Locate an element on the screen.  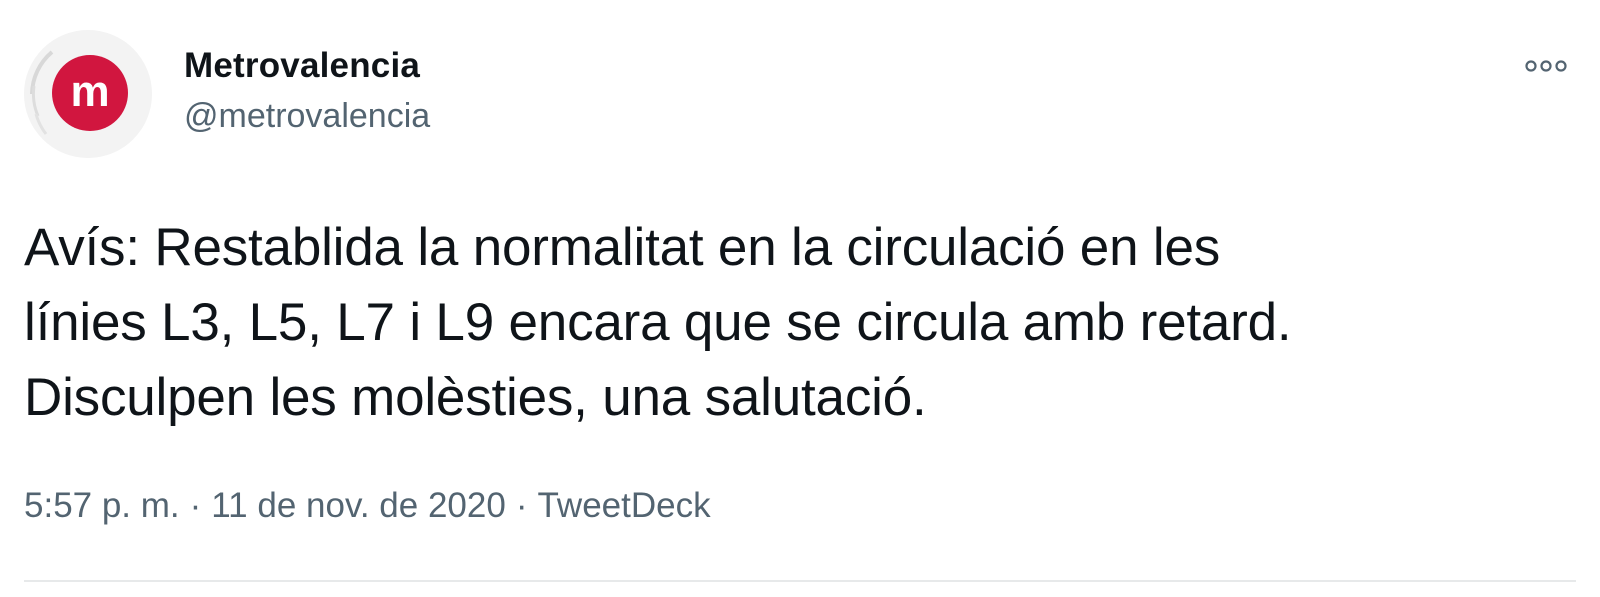
metrovalencia-logo-icon: m is located at coordinates (88, 94).